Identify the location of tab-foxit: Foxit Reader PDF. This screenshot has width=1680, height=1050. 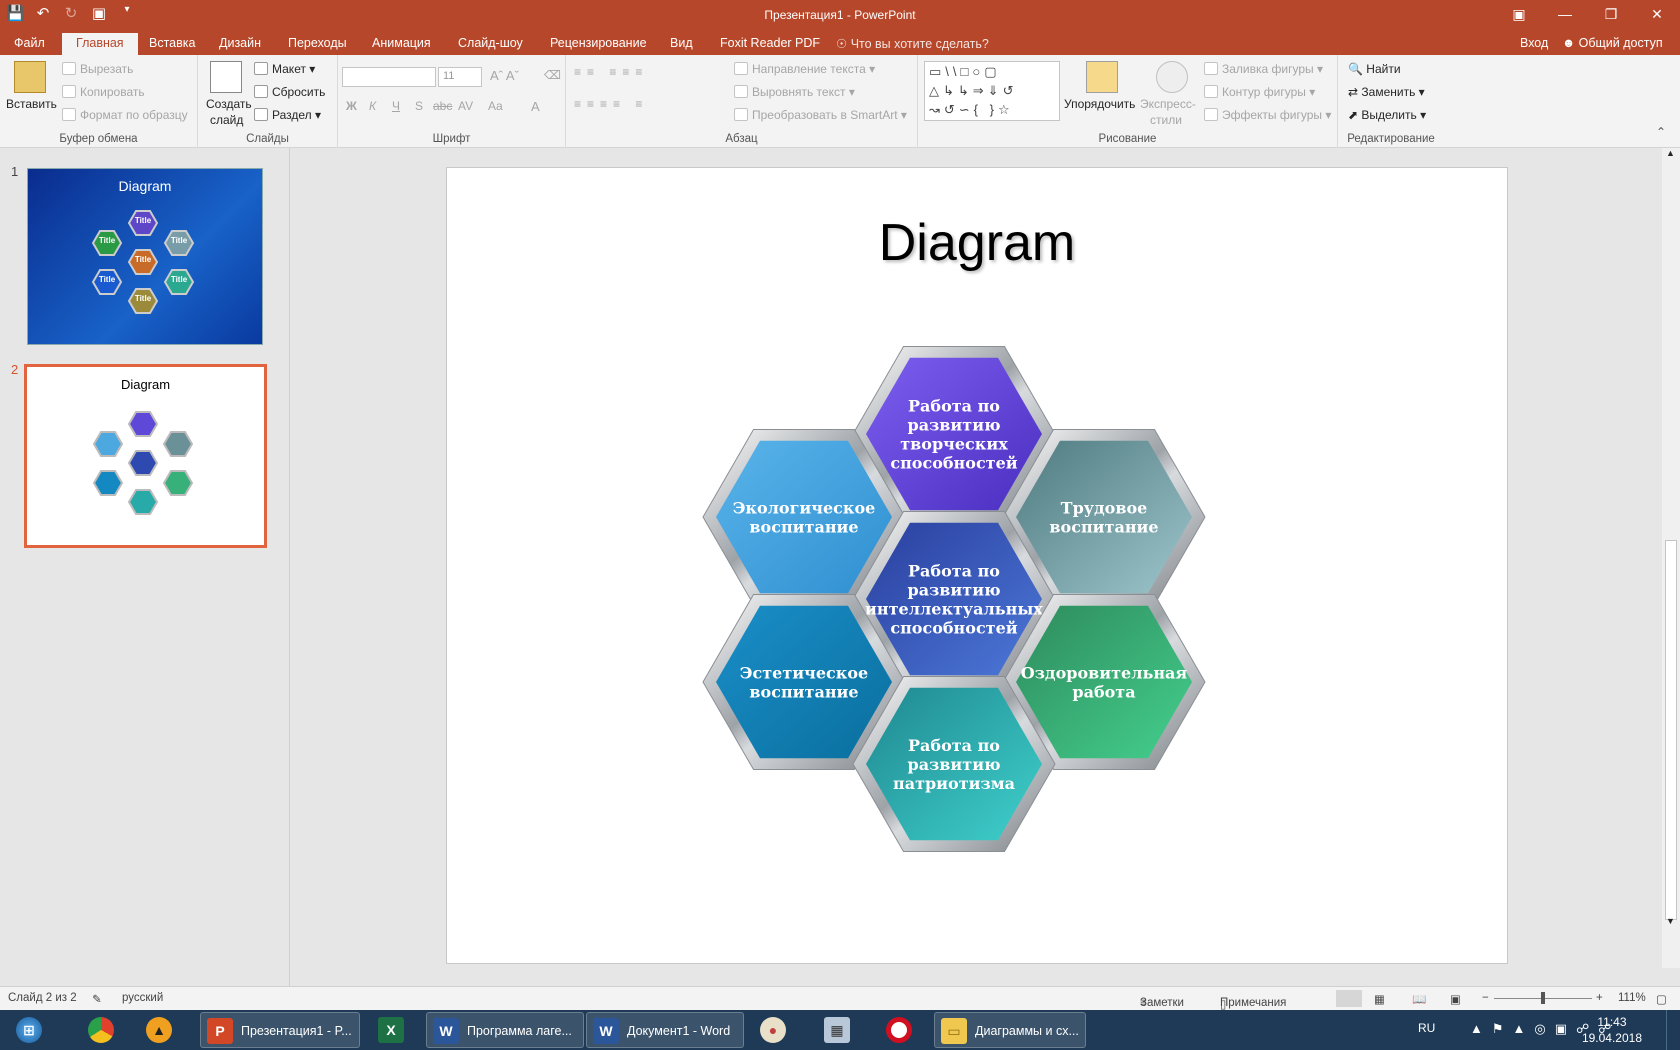
(770, 43).